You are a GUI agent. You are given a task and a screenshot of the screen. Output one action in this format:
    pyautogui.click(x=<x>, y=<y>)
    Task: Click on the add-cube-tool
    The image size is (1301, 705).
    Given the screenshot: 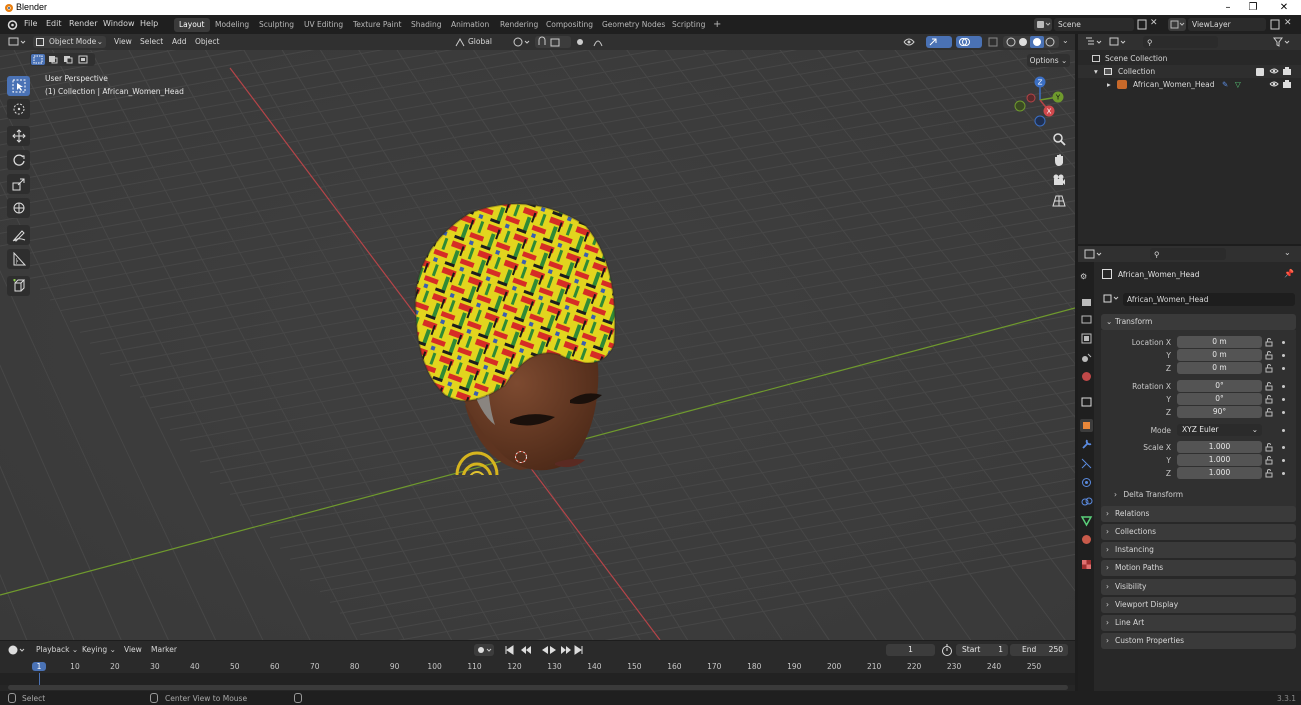 What is the action you would take?
    pyautogui.click(x=18, y=286)
    